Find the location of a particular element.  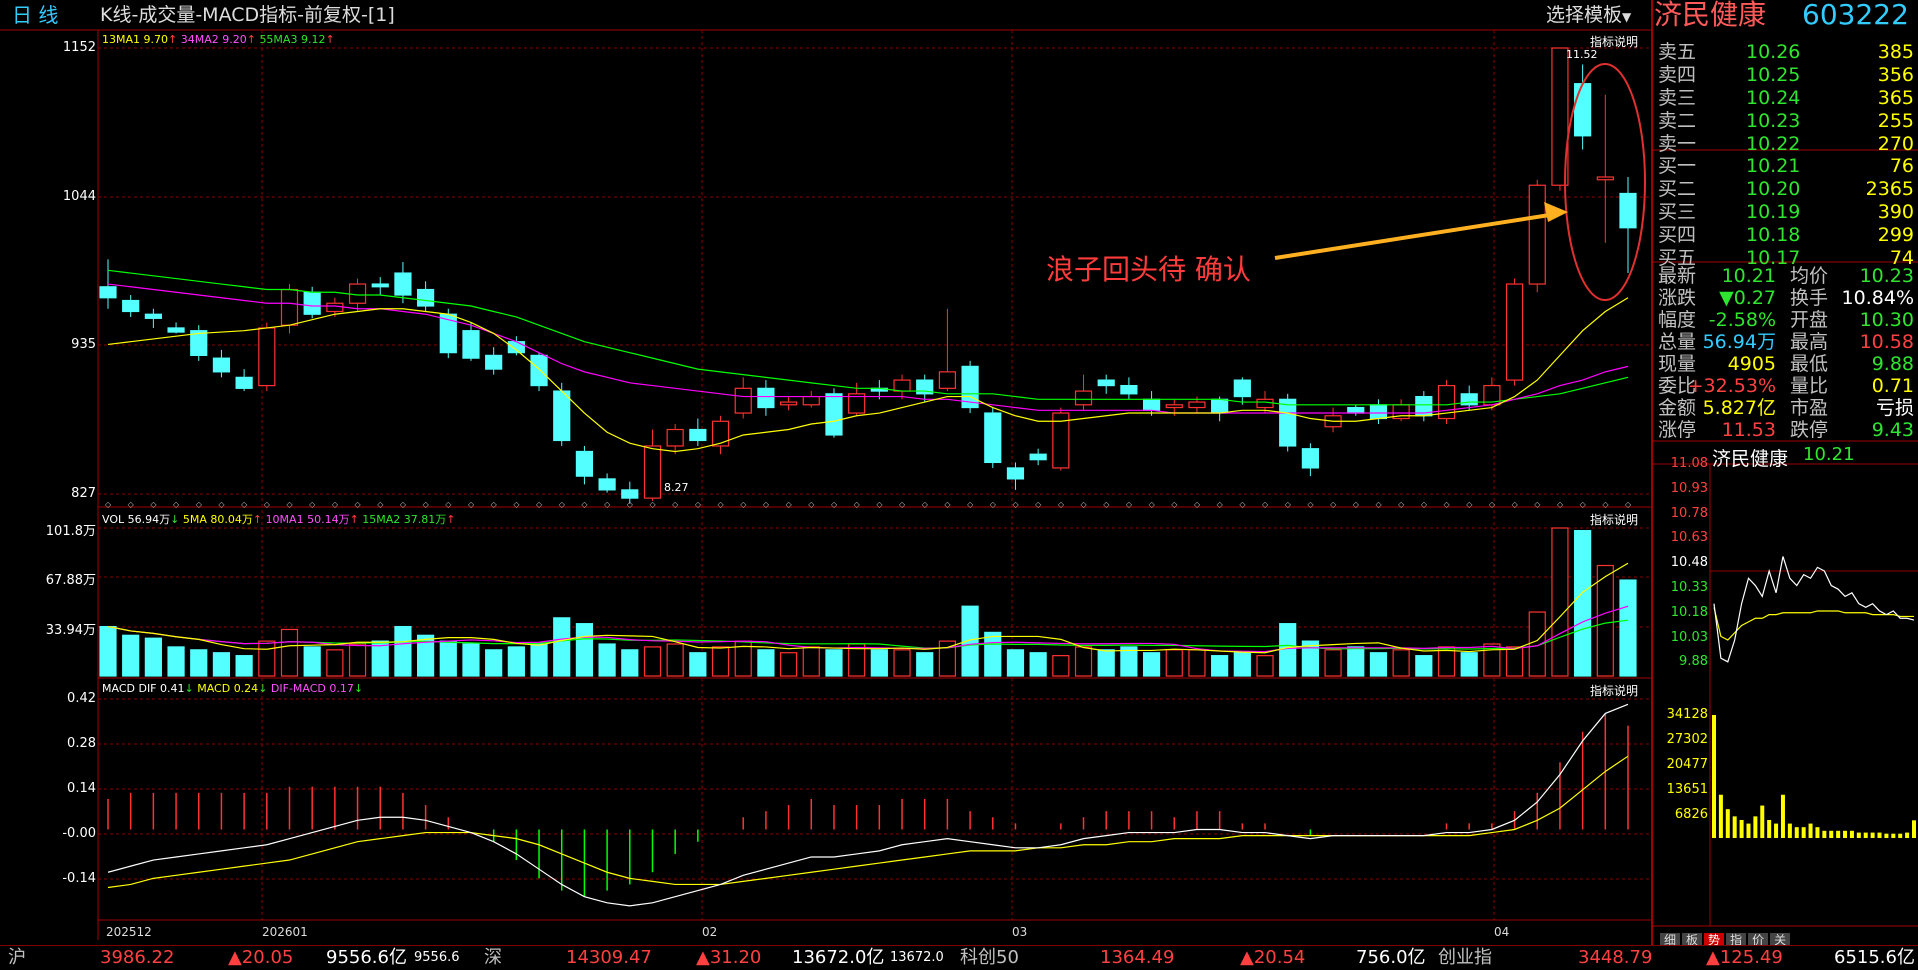

bid-row: 买二 10.20 2365 is located at coordinates (1786, 189).